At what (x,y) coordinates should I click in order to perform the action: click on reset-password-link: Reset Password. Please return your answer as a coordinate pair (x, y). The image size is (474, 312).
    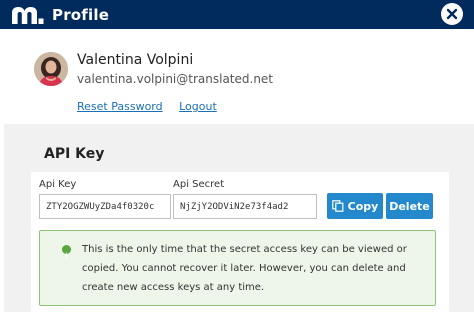
    Looking at the image, I should click on (120, 106).